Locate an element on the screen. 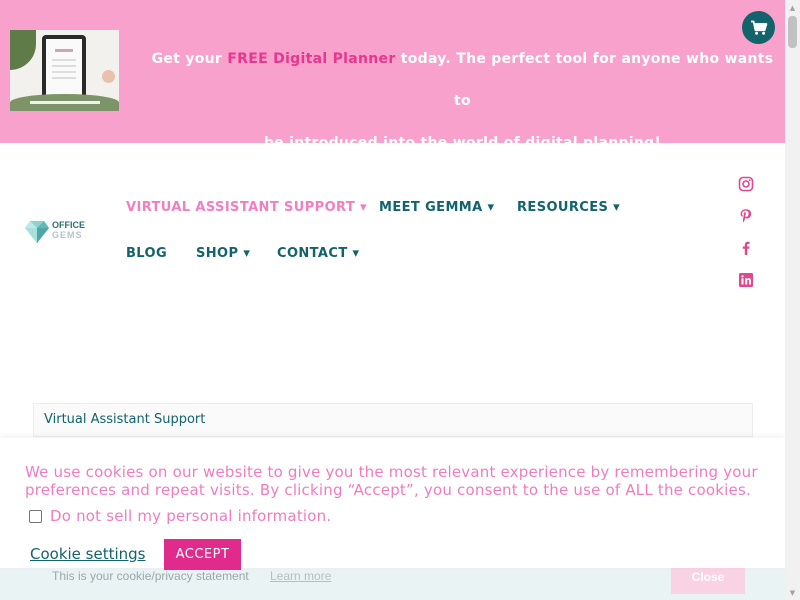 This screenshot has height=600, width=800. pinterest-link is located at coordinates (746, 216).